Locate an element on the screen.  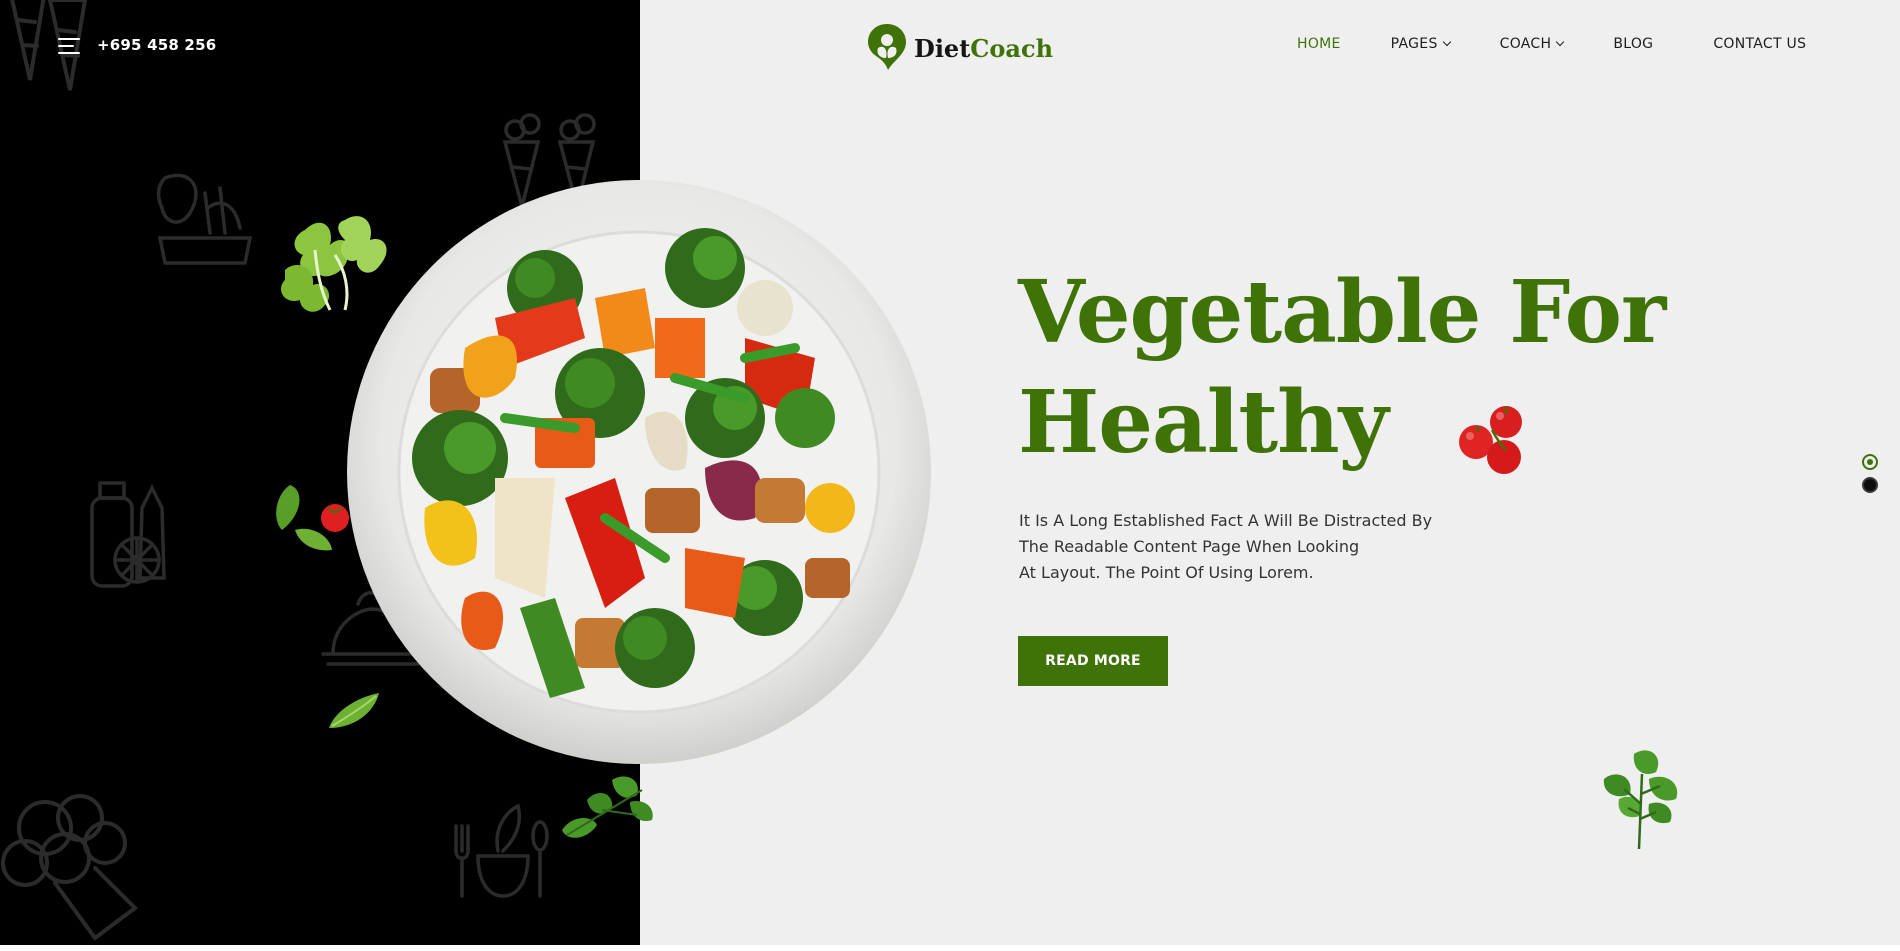
read-more-button: READ MORE is located at coordinates (1093, 661).